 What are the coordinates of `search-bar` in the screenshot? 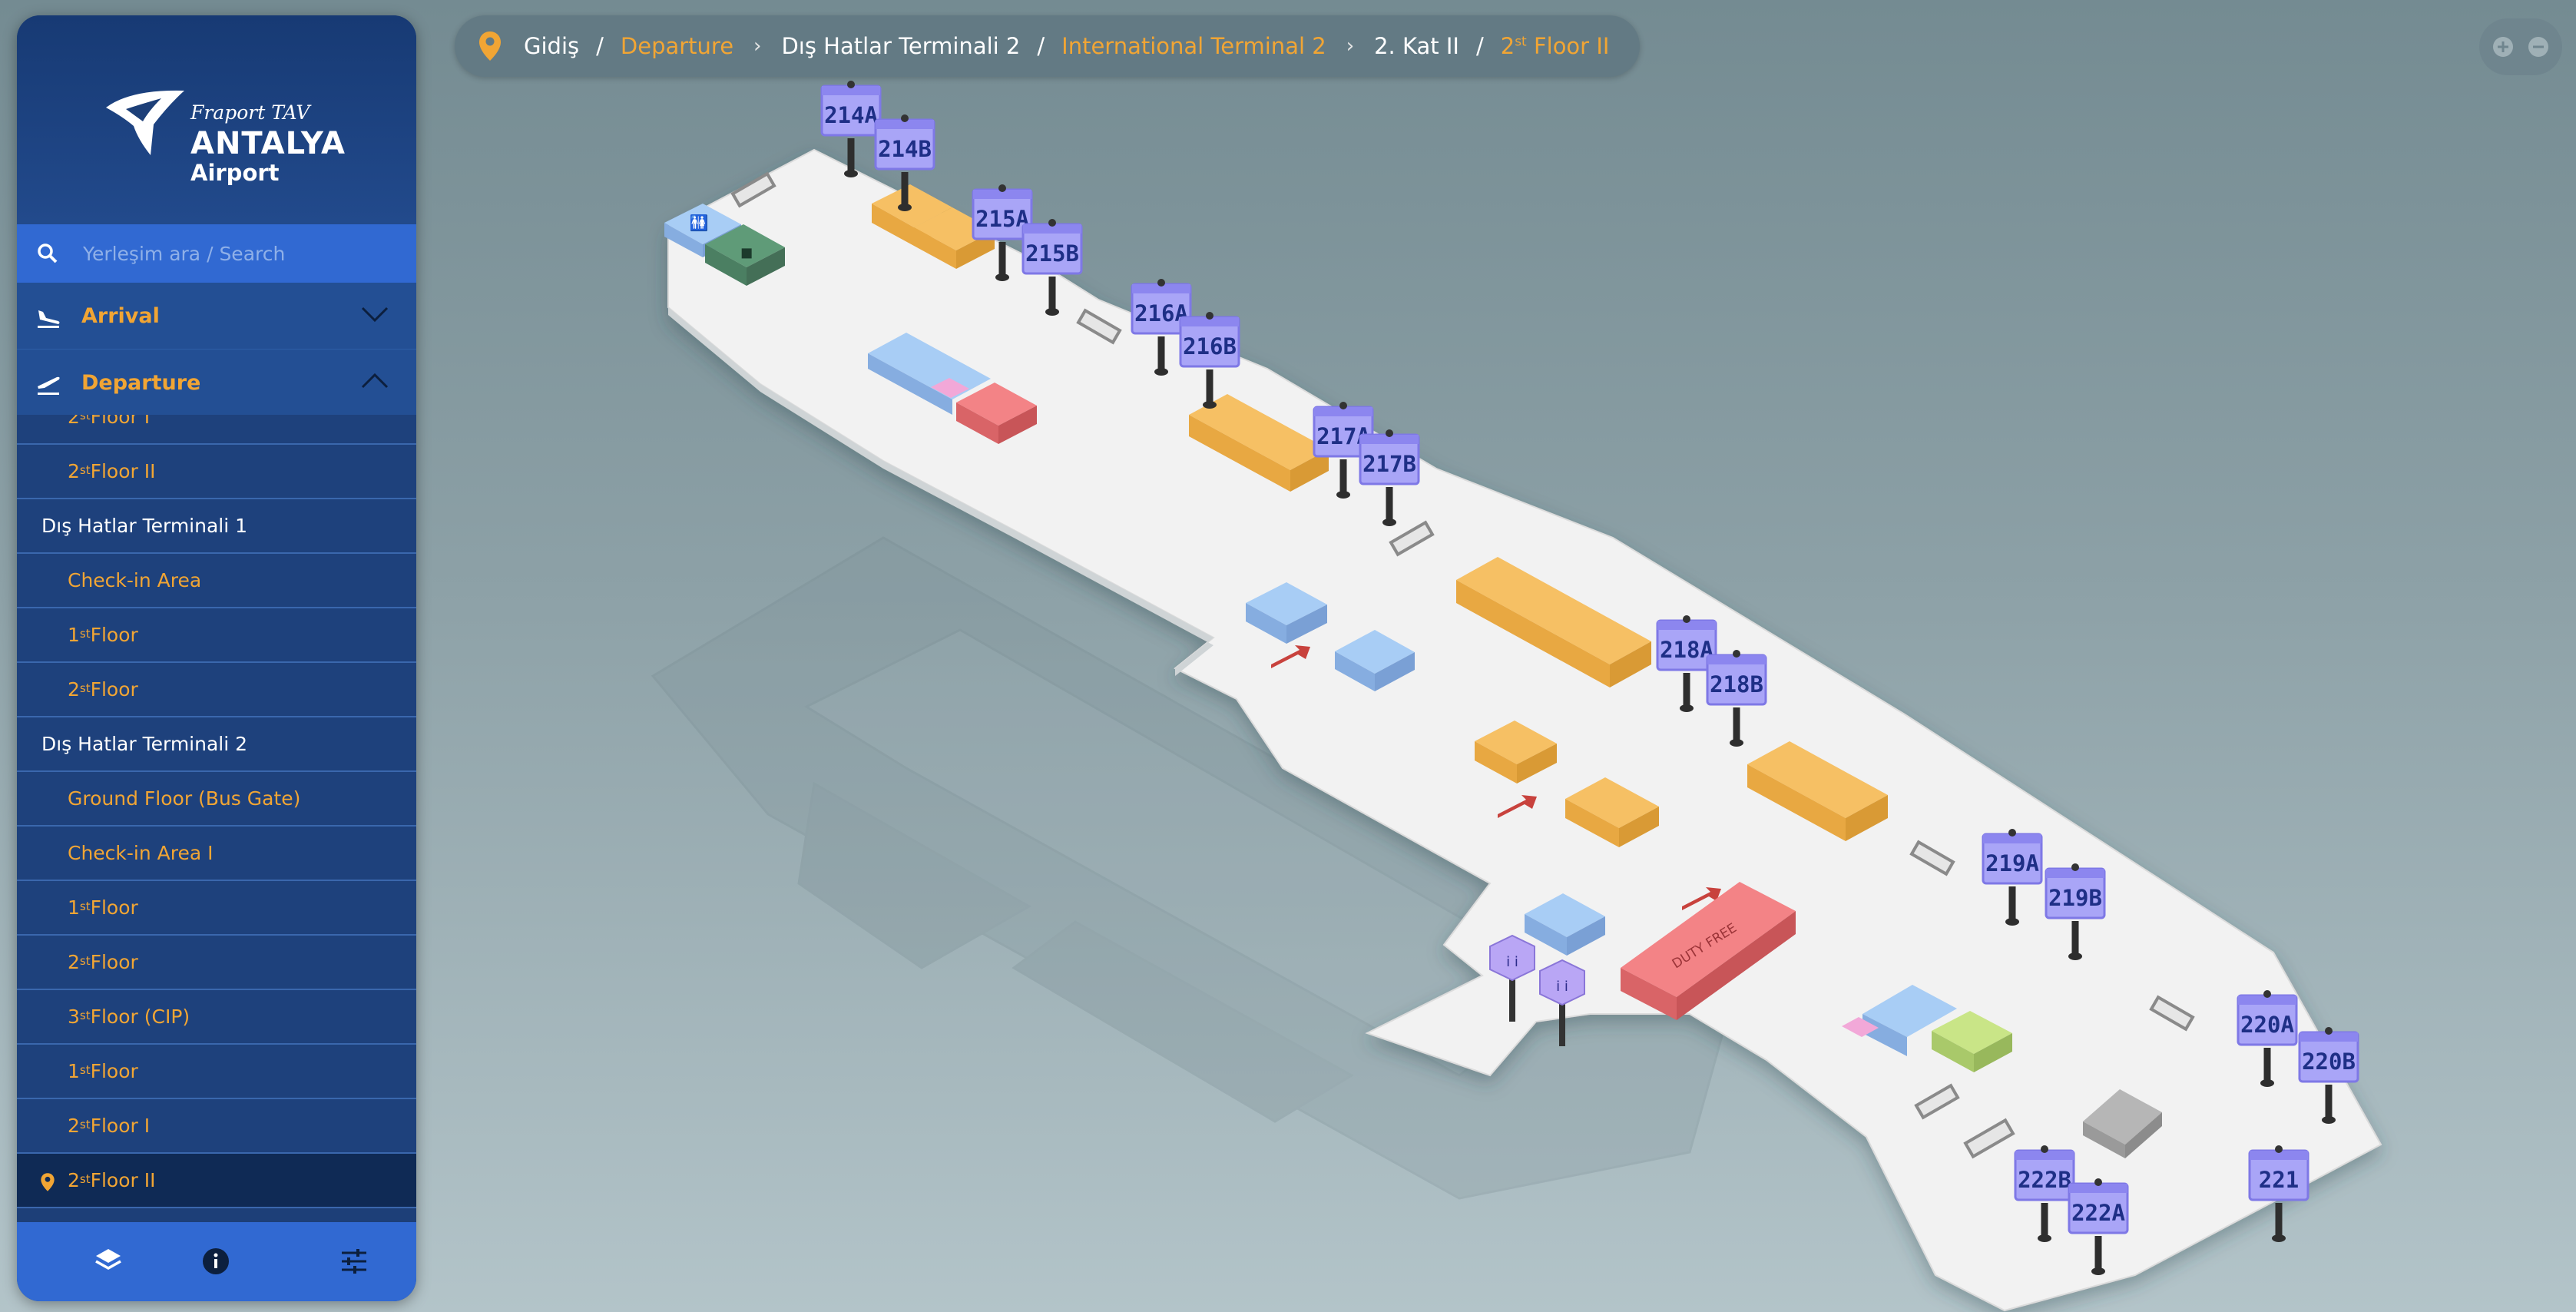 It's located at (217, 253).